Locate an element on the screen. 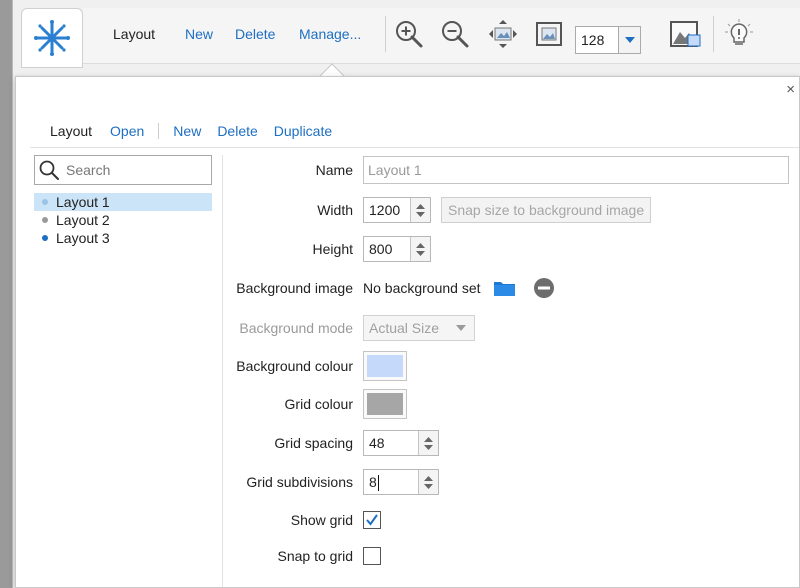  grid-subdivisions-label: Grid subdivisions is located at coordinates (299, 482).